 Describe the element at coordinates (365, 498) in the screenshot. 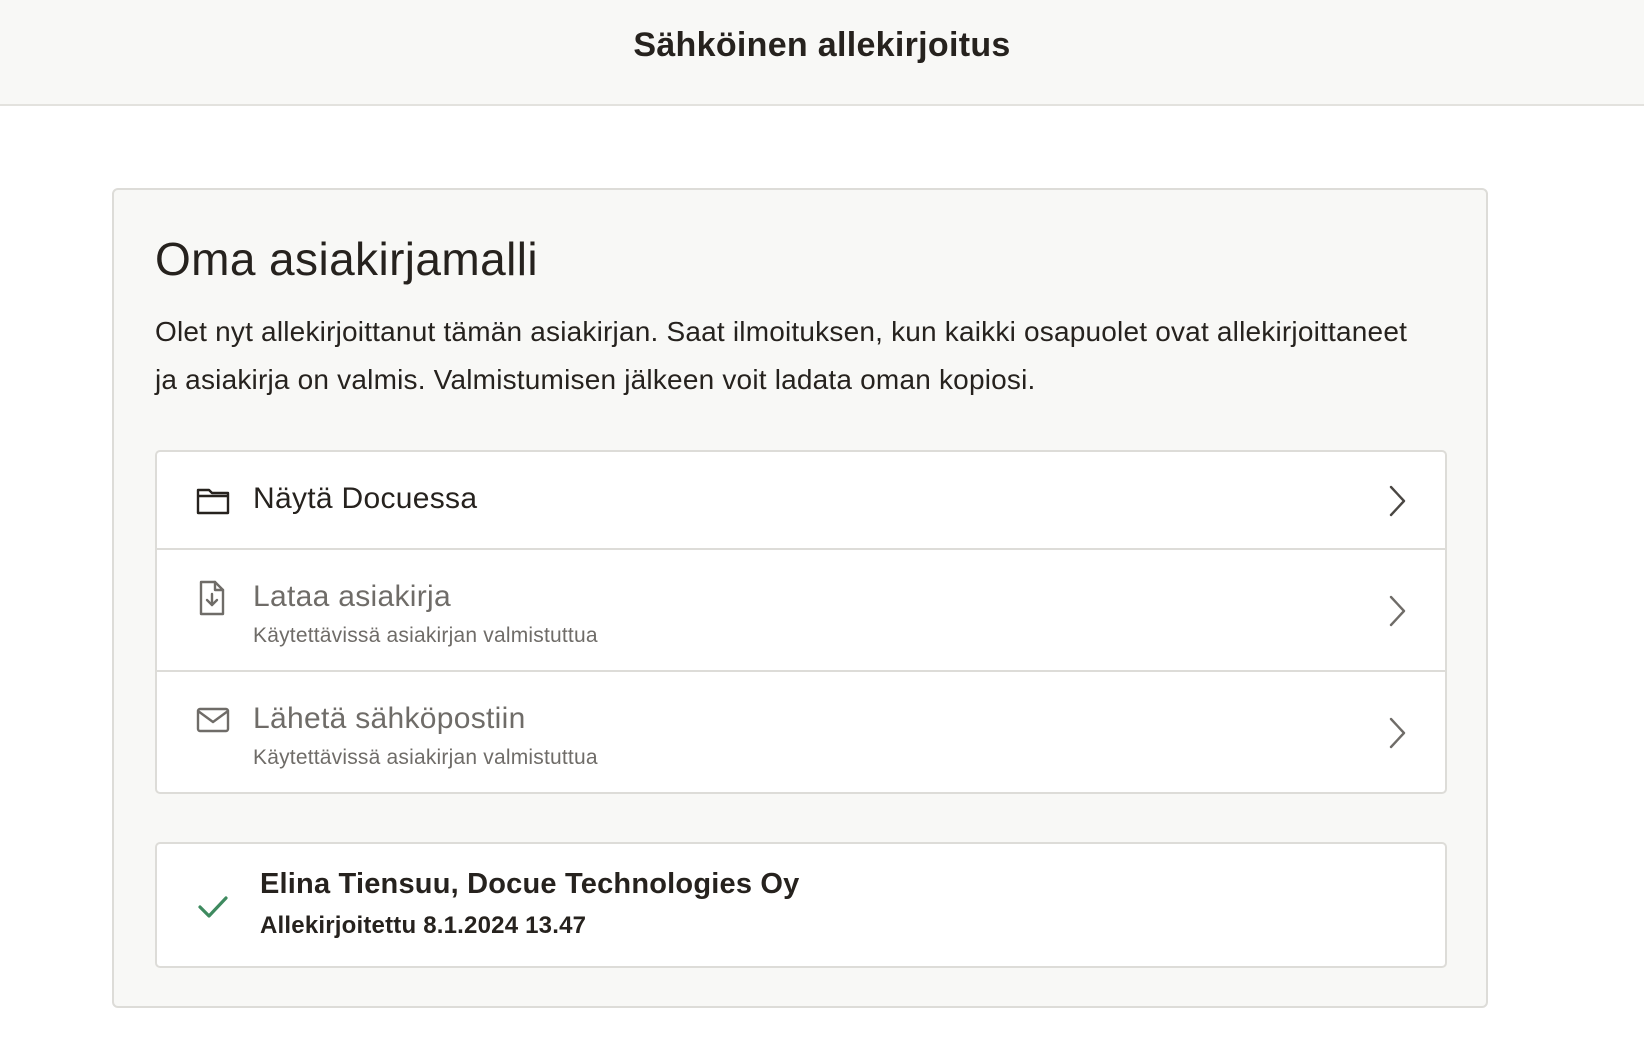

I see `action-label: Näytä Docuessa` at that location.